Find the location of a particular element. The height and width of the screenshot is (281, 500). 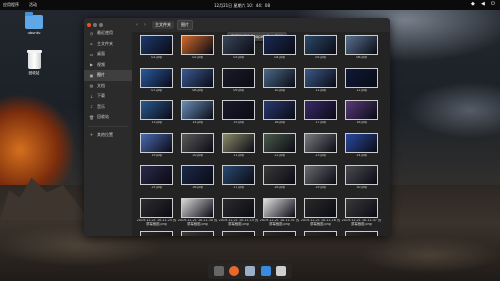

file-item: 18.jpg is located at coordinates (361, 115).